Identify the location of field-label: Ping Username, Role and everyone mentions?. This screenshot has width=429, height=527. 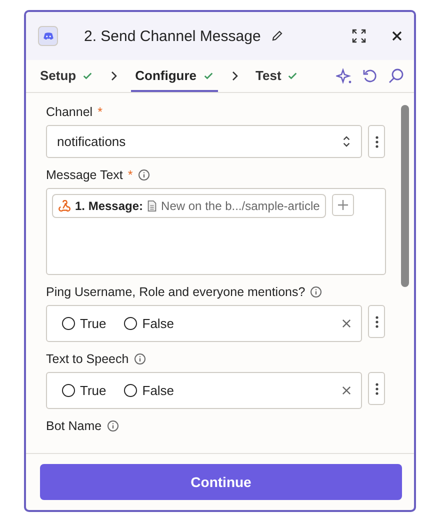
(176, 292).